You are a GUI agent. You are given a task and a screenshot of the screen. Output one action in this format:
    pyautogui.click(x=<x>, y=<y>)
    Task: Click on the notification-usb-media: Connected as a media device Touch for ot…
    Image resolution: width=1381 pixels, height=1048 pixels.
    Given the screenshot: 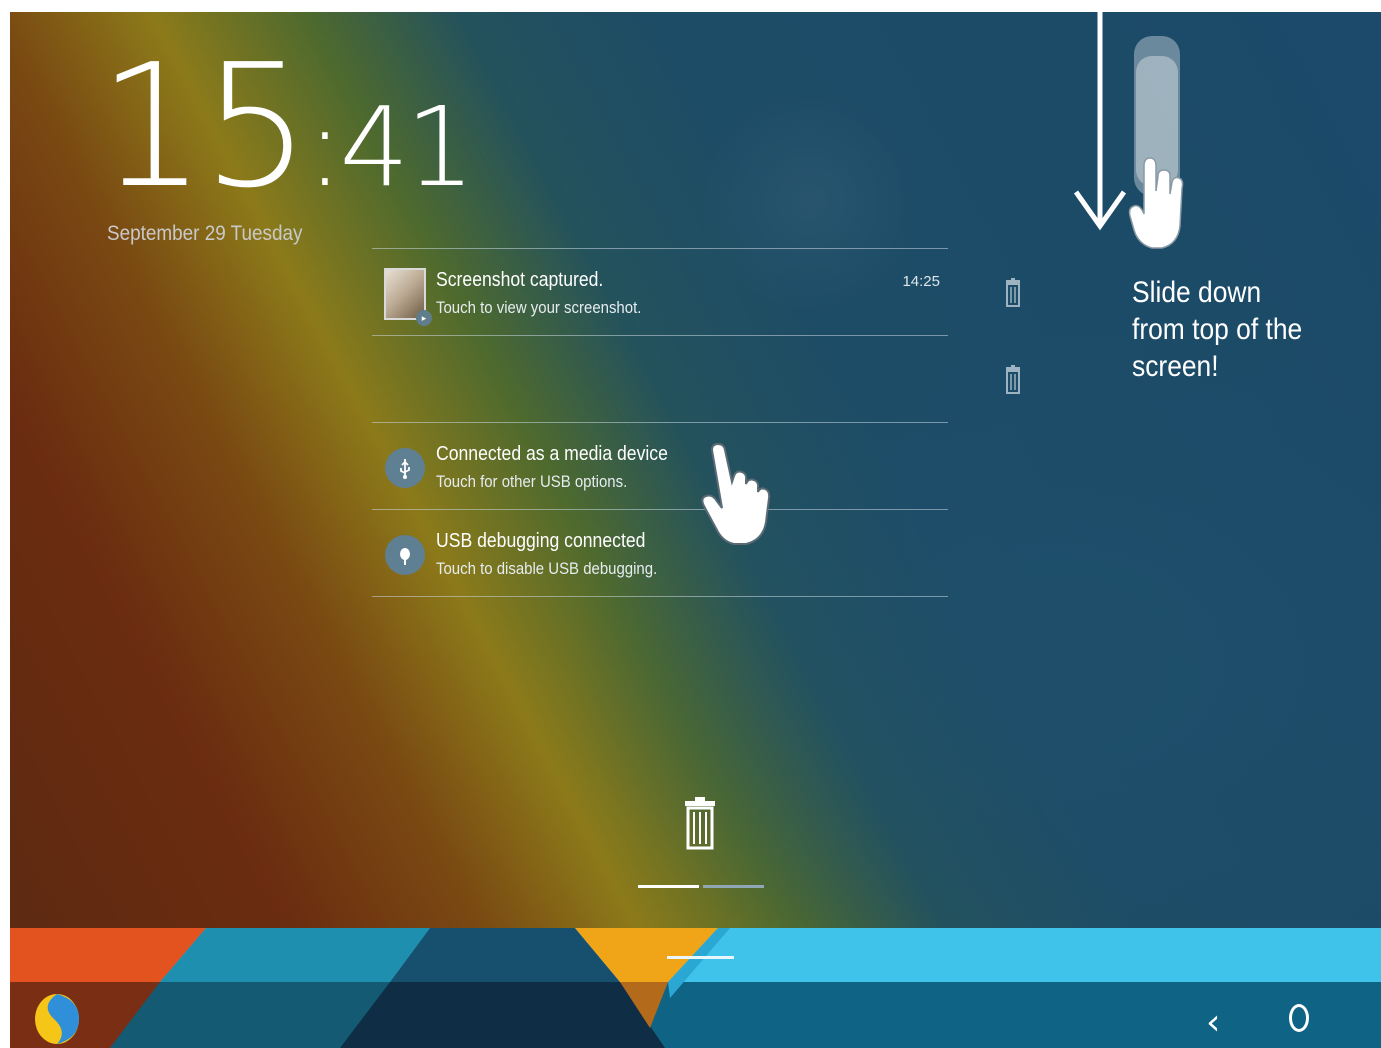 What is the action you would take?
    pyautogui.click(x=660, y=466)
    